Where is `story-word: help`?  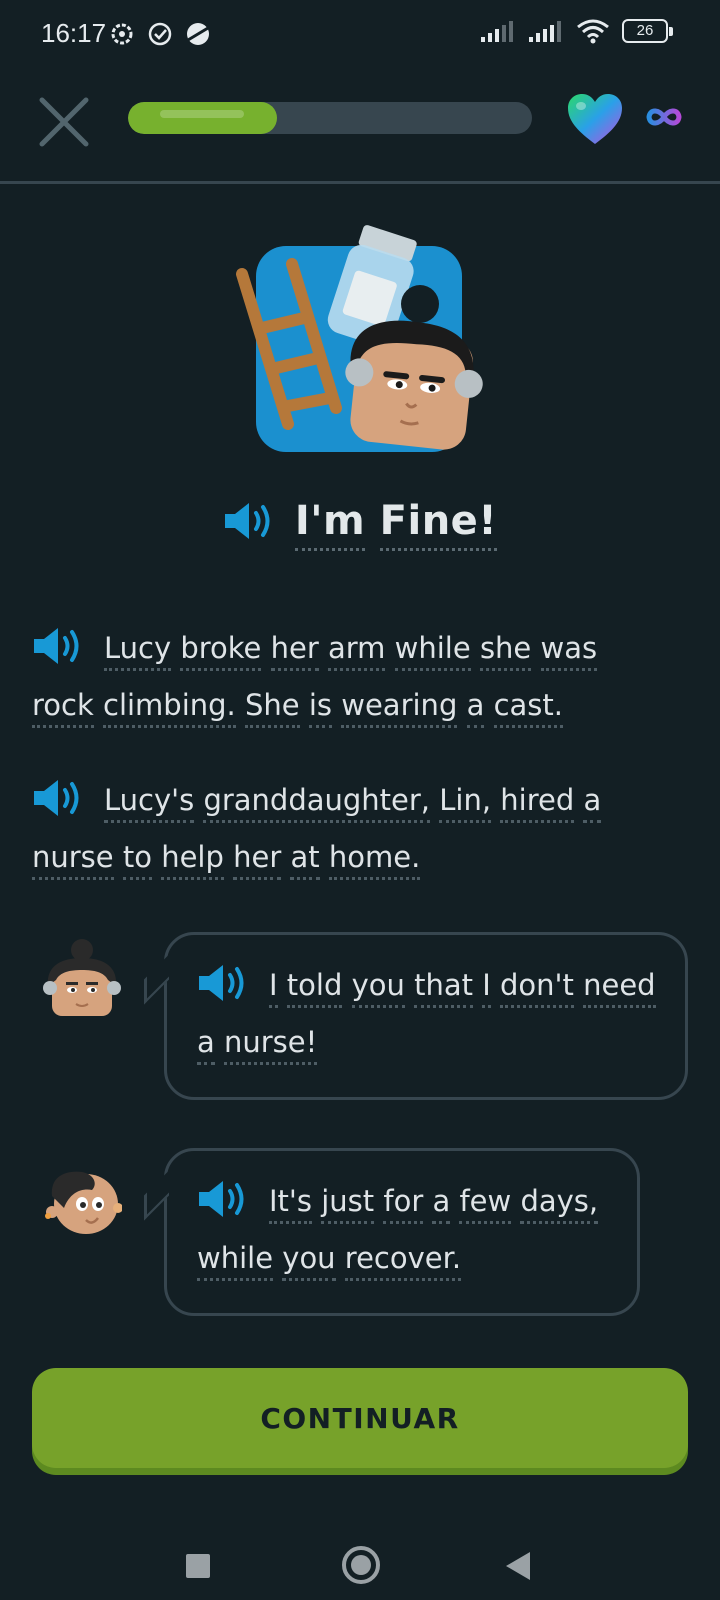 story-word: help is located at coordinates (192, 860).